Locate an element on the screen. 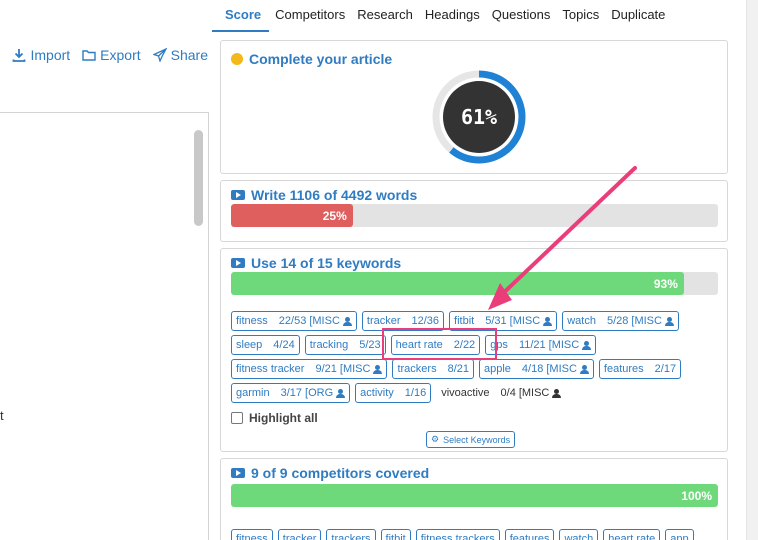 This screenshot has height=540, width=758. keyword-chip-name: tracking is located at coordinates (329, 345).